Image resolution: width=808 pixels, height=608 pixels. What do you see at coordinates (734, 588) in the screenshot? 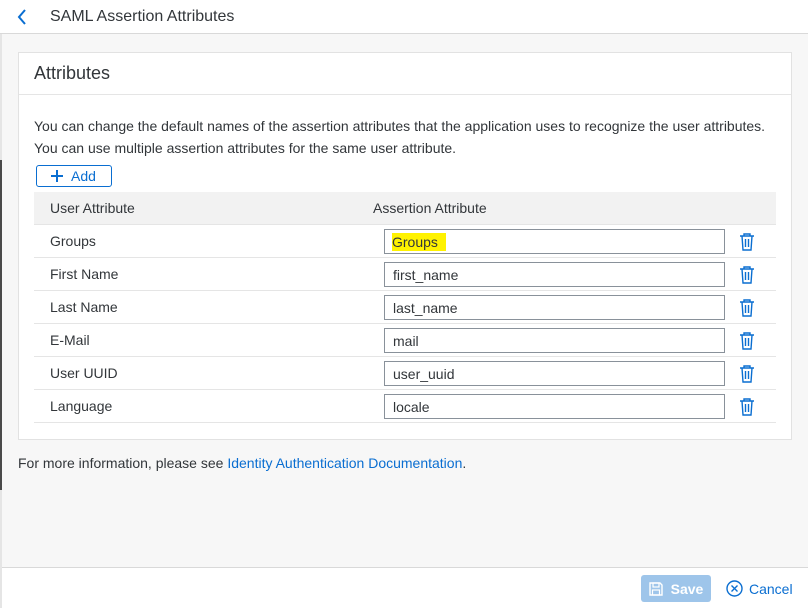
I see `cancel-icon` at bounding box center [734, 588].